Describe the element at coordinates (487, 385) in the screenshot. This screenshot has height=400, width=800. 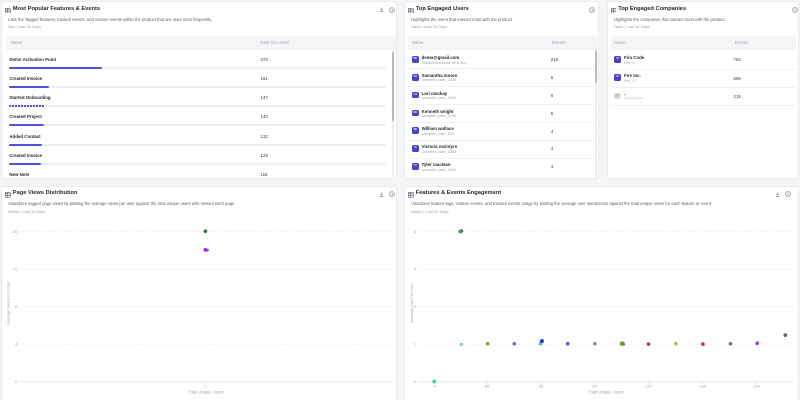
I see `svg-text: 89` at that location.